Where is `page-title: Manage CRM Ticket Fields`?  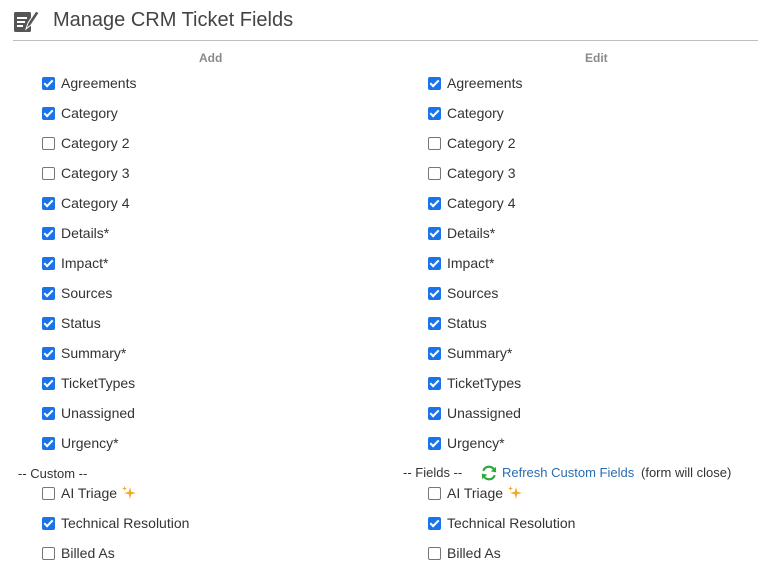 page-title: Manage CRM Ticket Fields is located at coordinates (173, 20).